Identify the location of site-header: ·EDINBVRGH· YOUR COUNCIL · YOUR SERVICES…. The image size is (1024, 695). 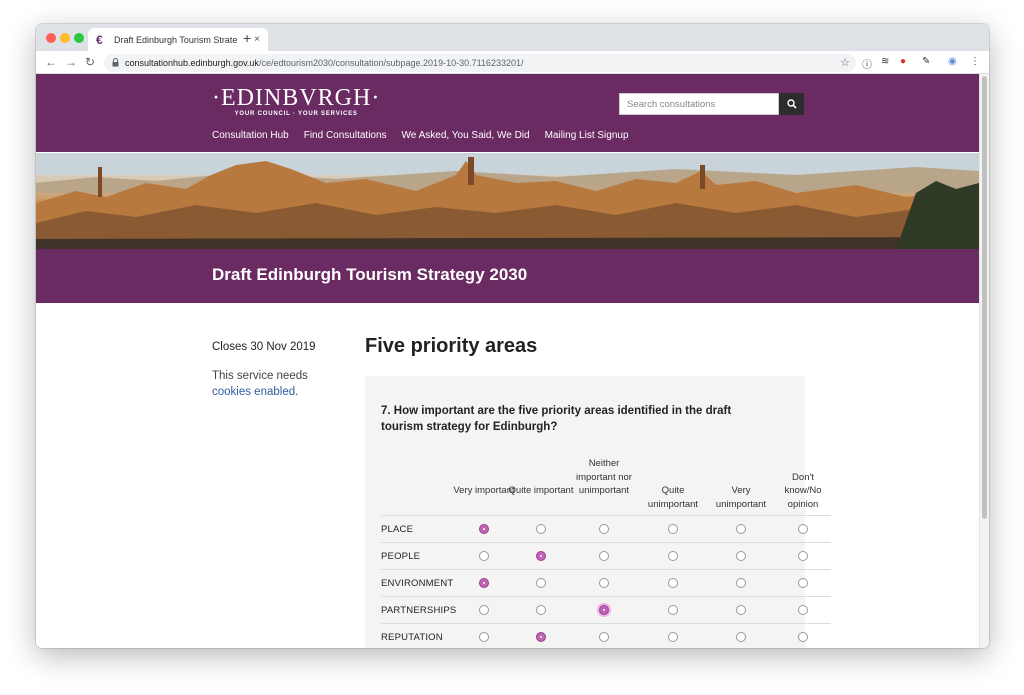
(507, 113).